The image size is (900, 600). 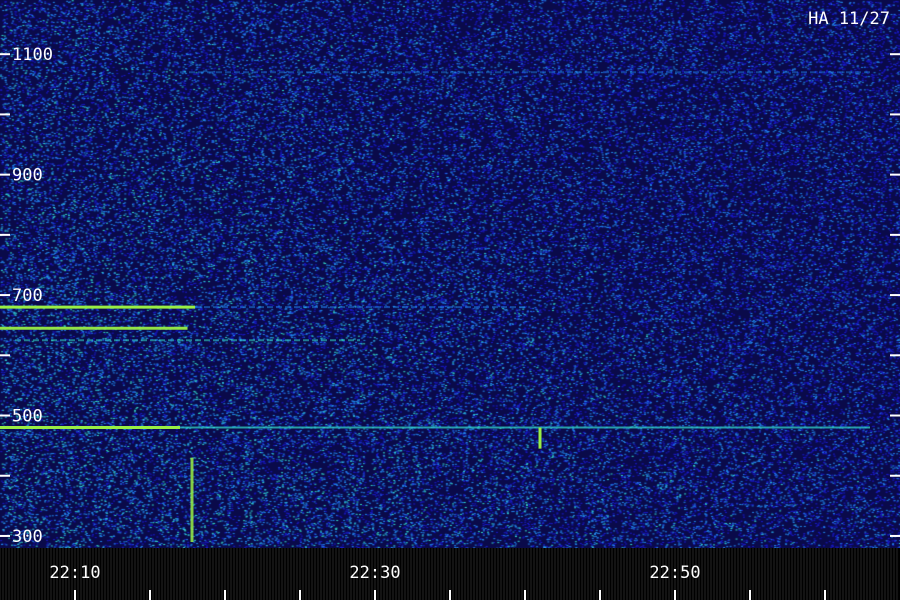 I want to click on y-tick-label: 500, so click(x=27, y=417).